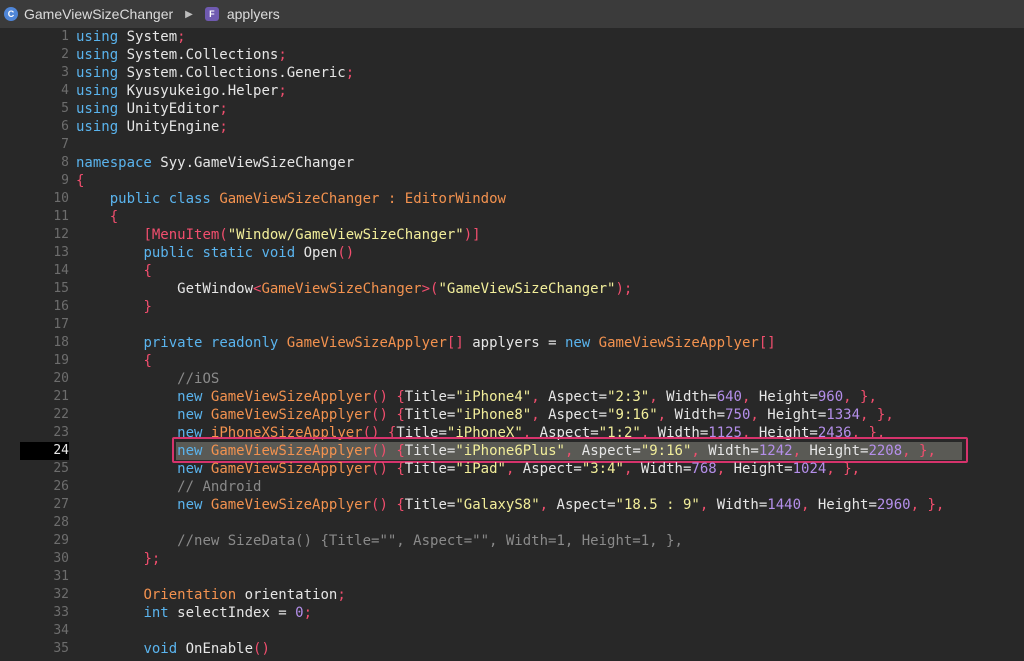 The height and width of the screenshot is (661, 1024). Describe the element at coordinates (729, 397) in the screenshot. I see `code-token: 640` at that location.